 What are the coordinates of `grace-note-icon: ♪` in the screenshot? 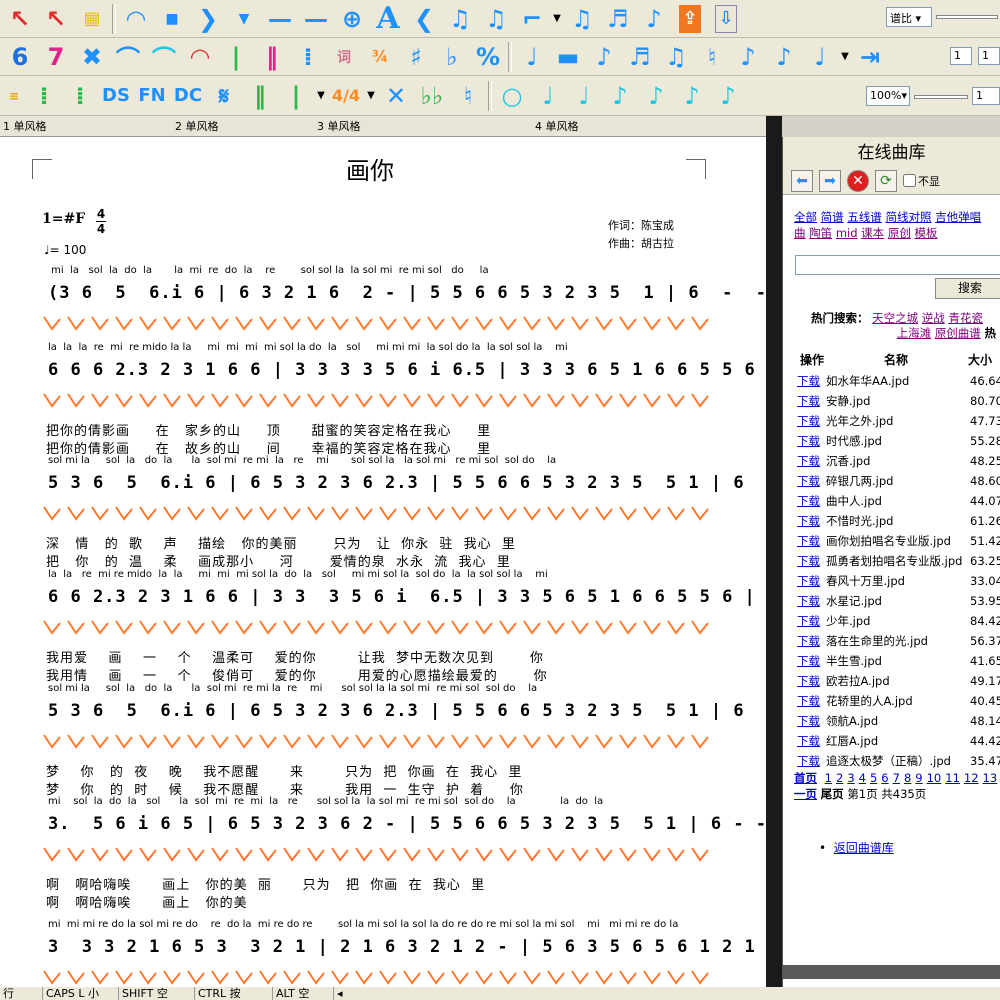 It's located at (748, 57).